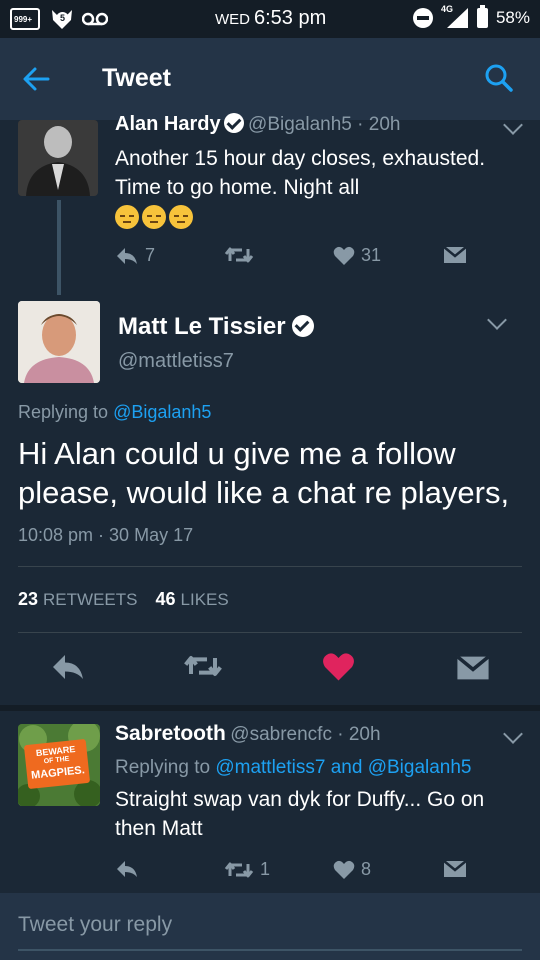 The image size is (540, 960). What do you see at coordinates (58, 773) in the screenshot?
I see `sign-line-3: MAGPIES.` at bounding box center [58, 773].